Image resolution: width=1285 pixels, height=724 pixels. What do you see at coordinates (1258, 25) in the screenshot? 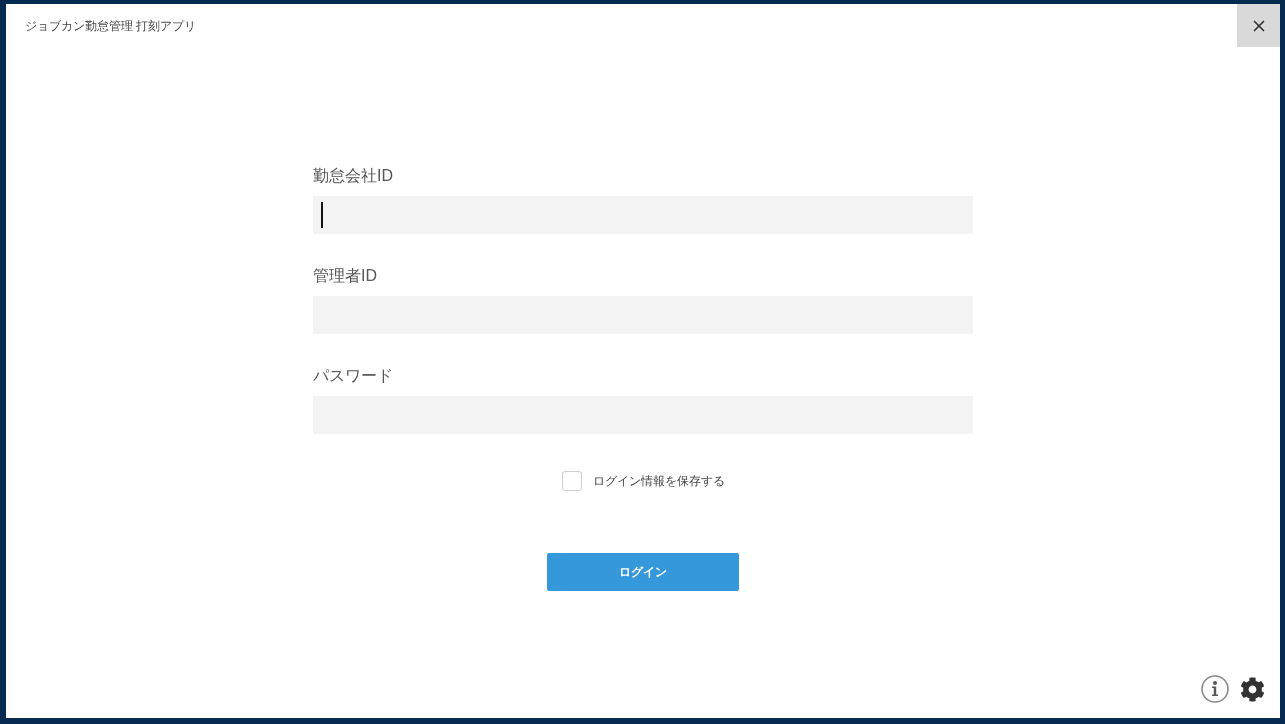
I see `close-button` at bounding box center [1258, 25].